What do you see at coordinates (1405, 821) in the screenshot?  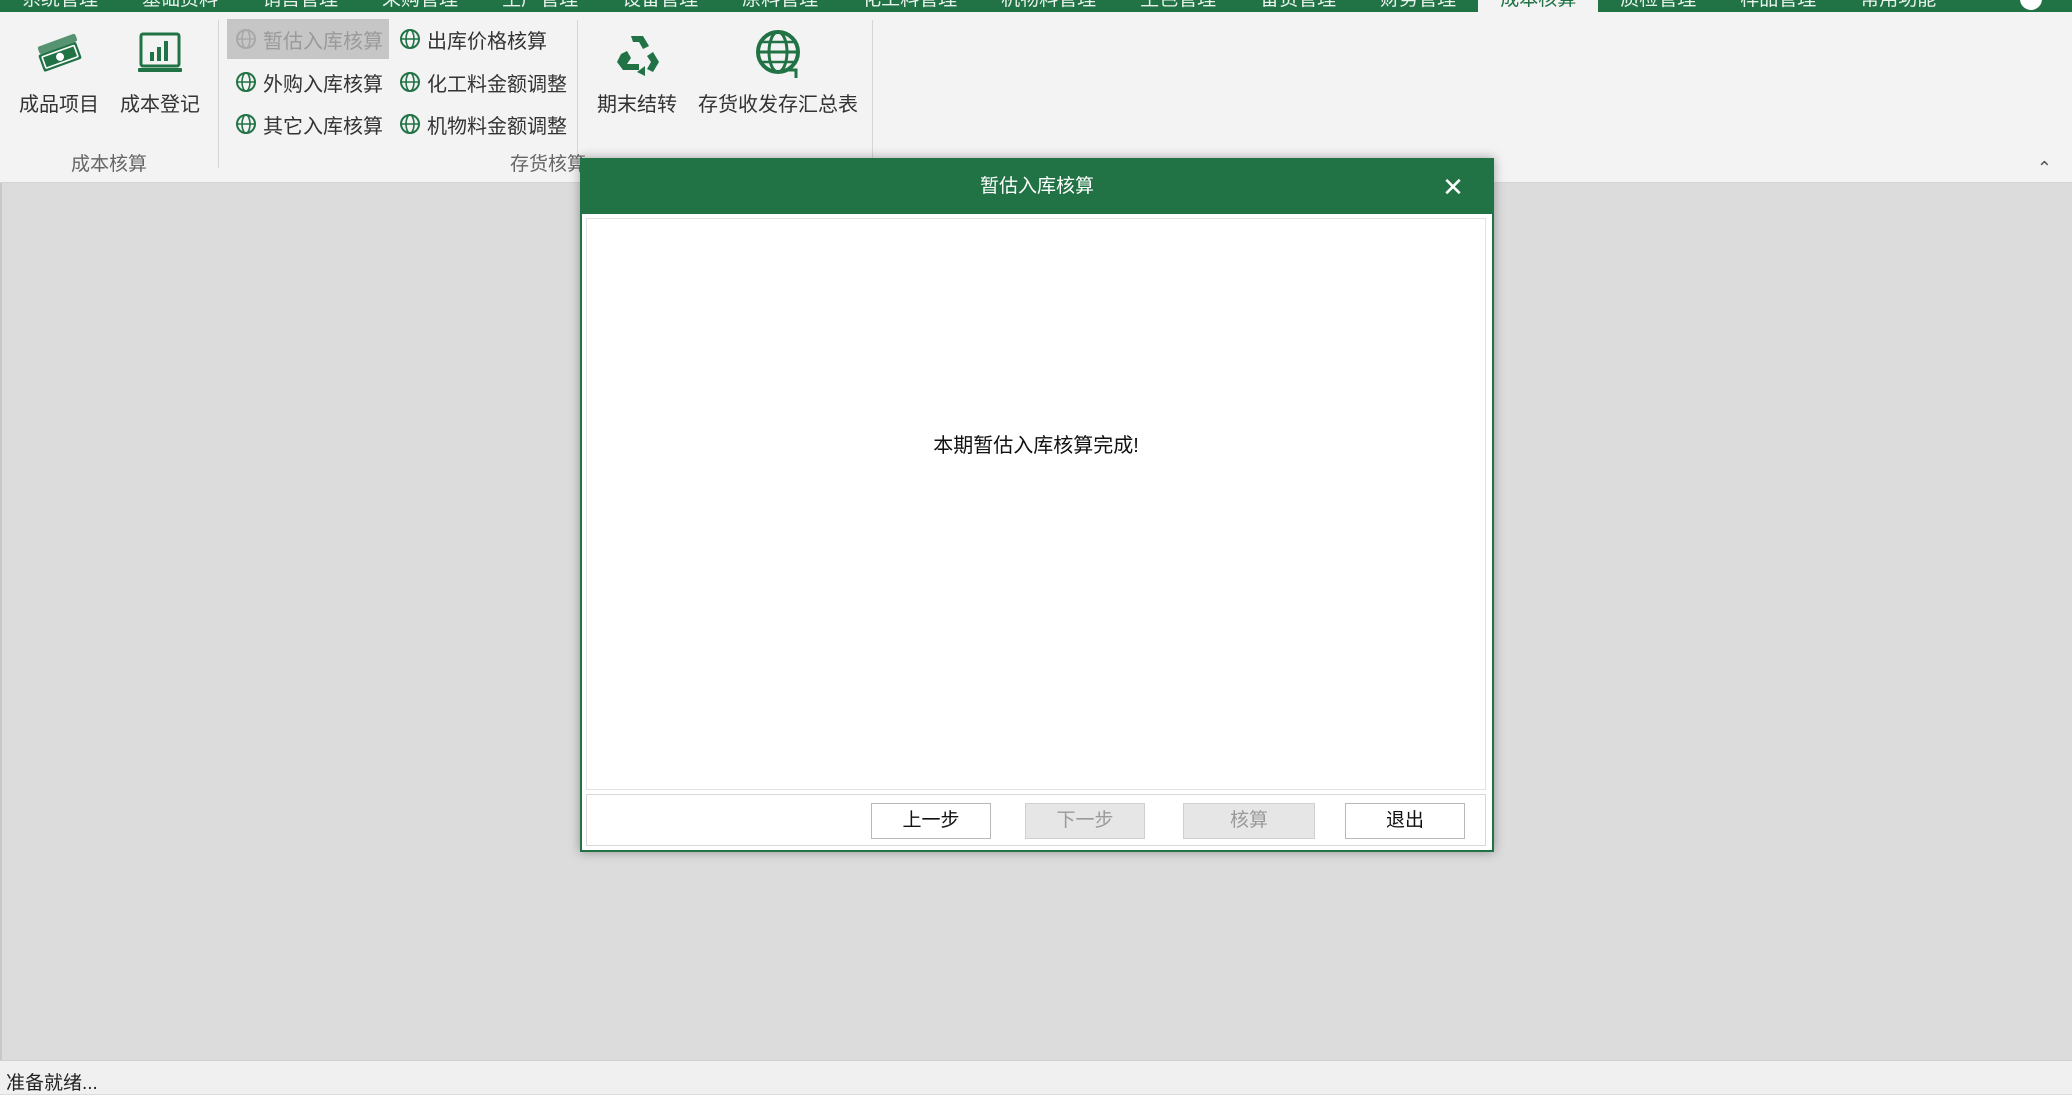 I see `exit-button: 退出` at bounding box center [1405, 821].